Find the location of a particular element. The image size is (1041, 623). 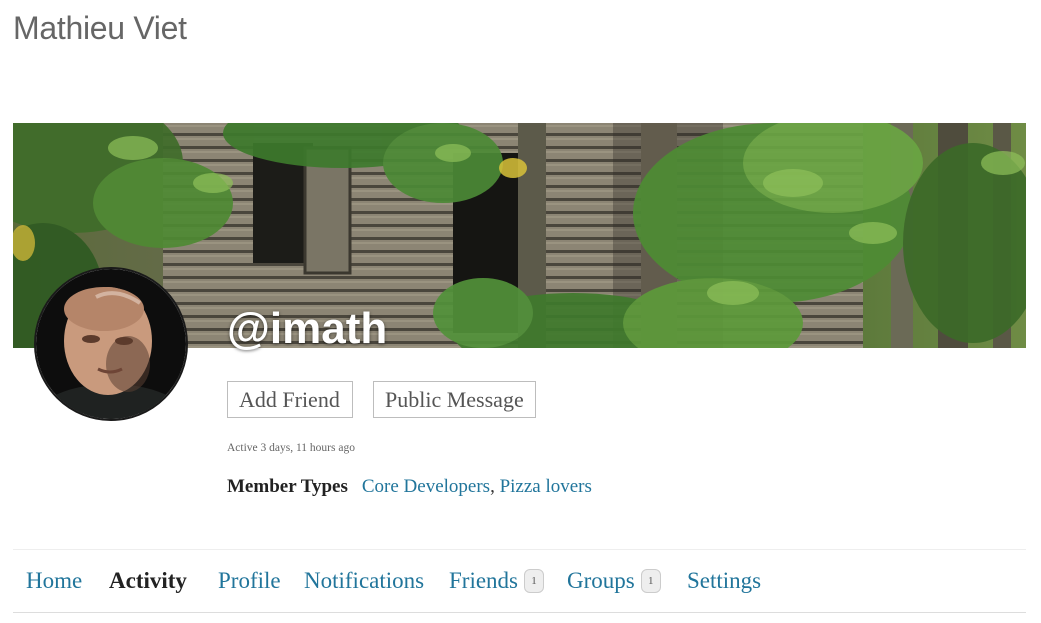

nav-item-friends: Friends 1 is located at coordinates (496, 581).